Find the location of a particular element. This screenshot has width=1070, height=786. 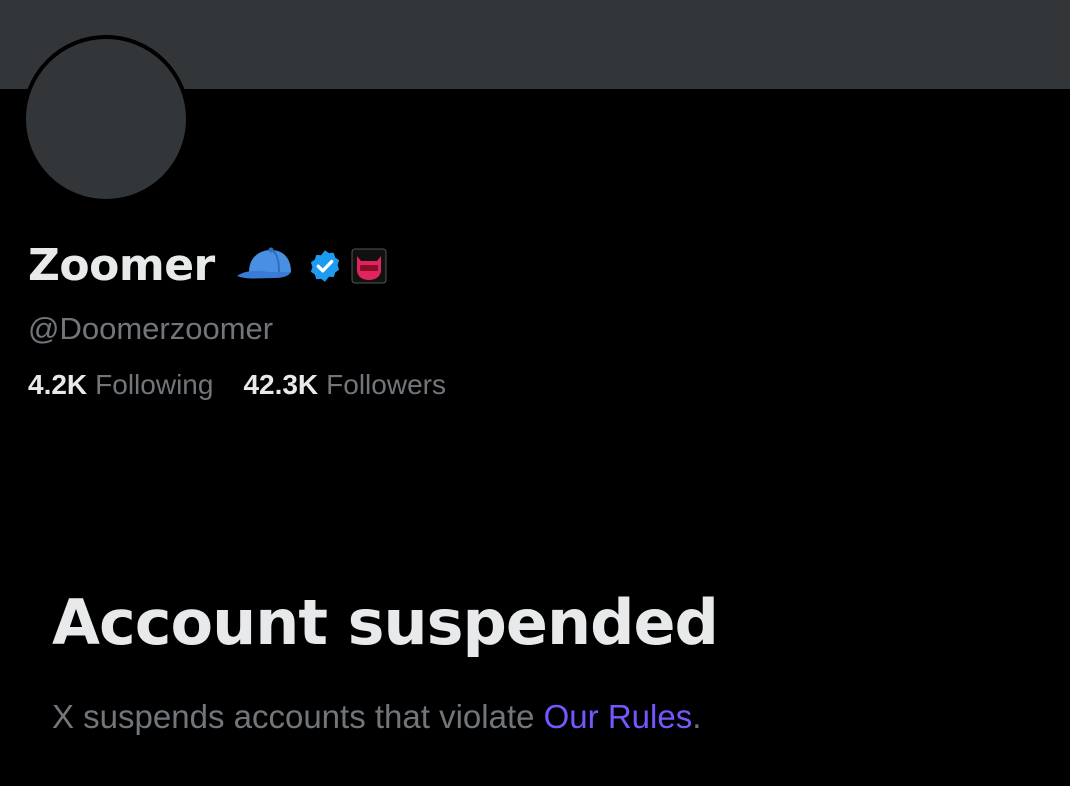

suspension-message-period: . is located at coordinates (697, 716).